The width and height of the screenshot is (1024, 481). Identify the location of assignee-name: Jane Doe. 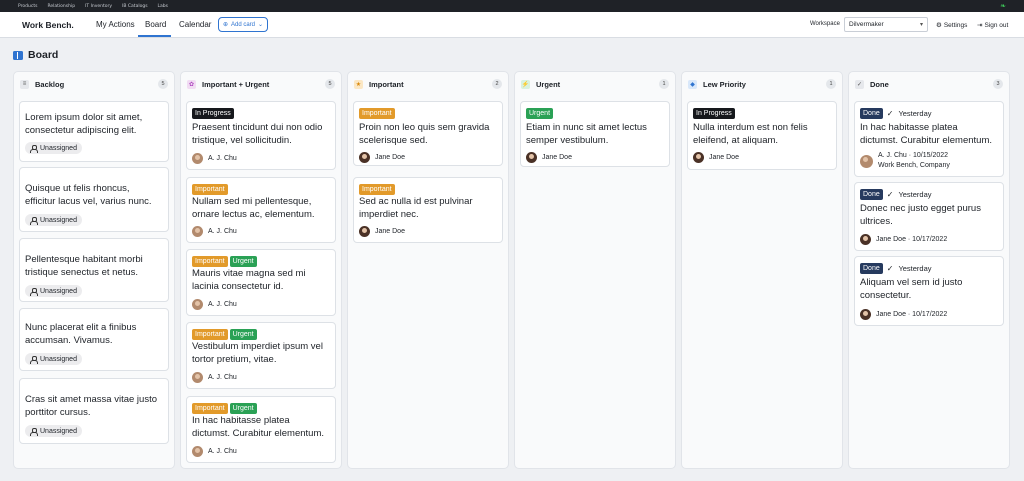
(390, 231).